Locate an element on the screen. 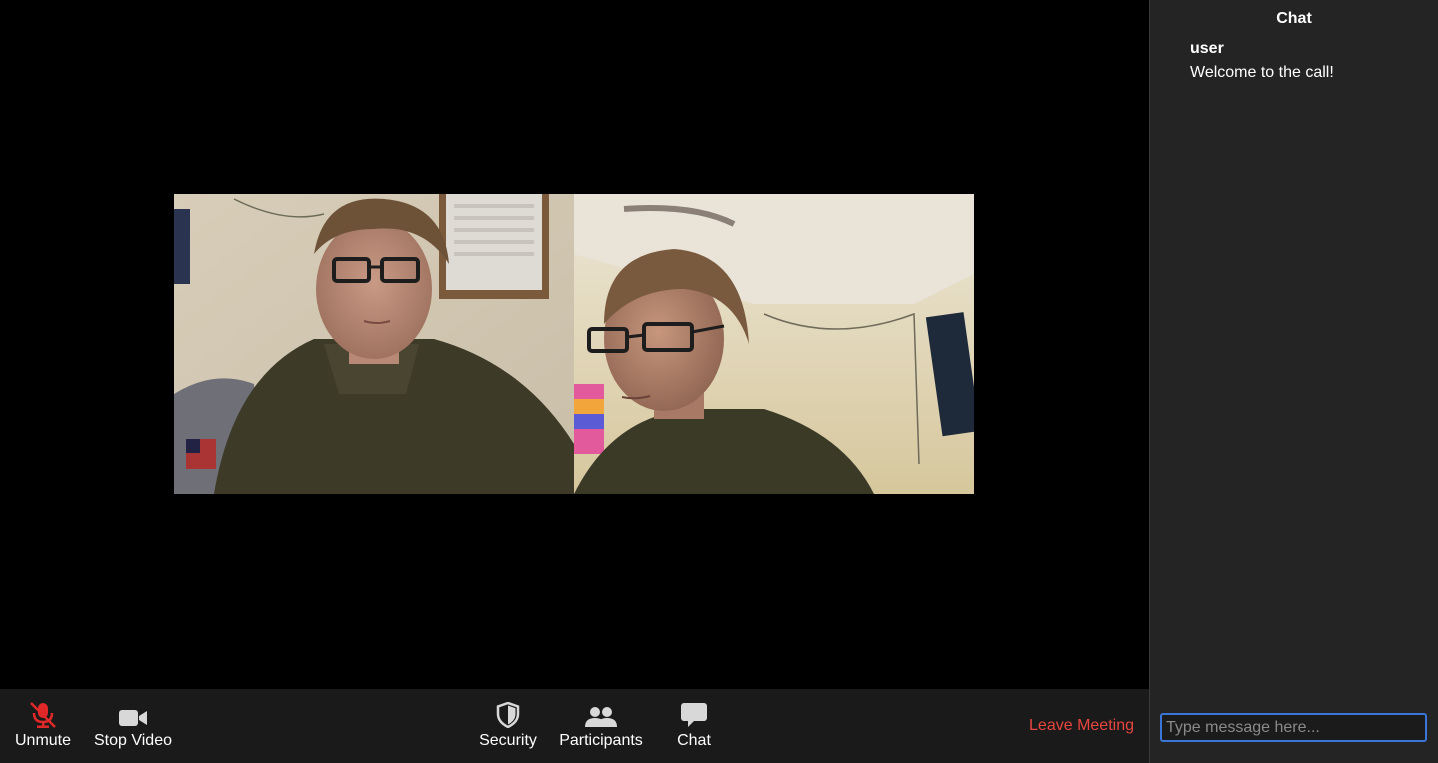 This screenshot has height=763, width=1438. unmute-button: Unmute is located at coordinates (43, 726).